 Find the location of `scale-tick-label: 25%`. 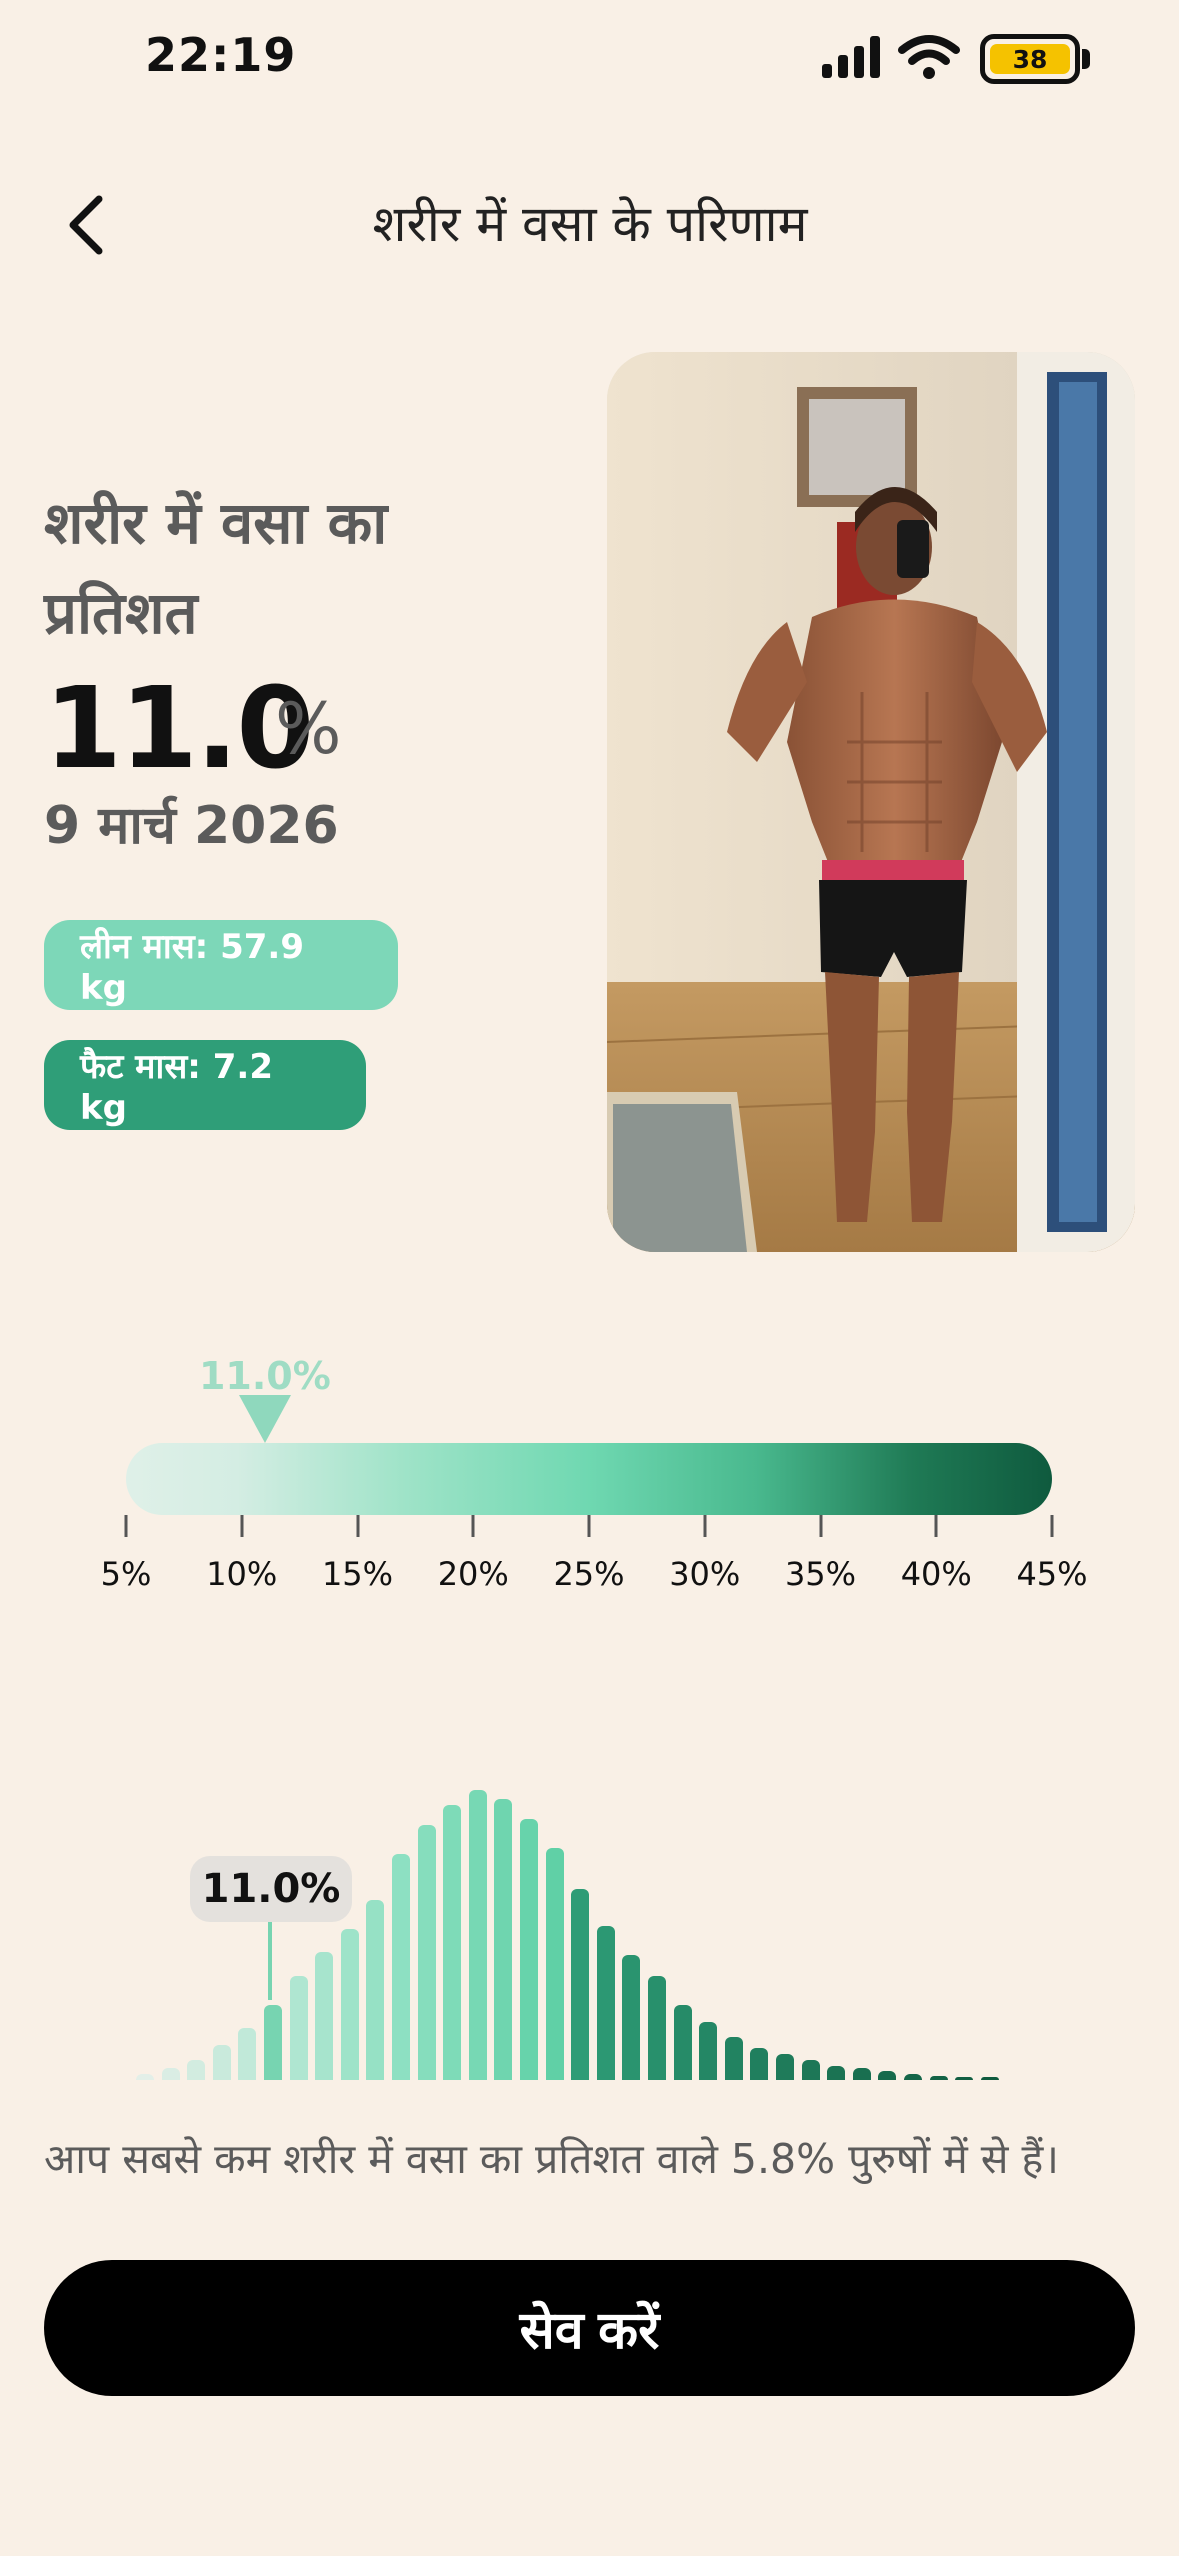

scale-tick-label: 25% is located at coordinates (589, 1574).